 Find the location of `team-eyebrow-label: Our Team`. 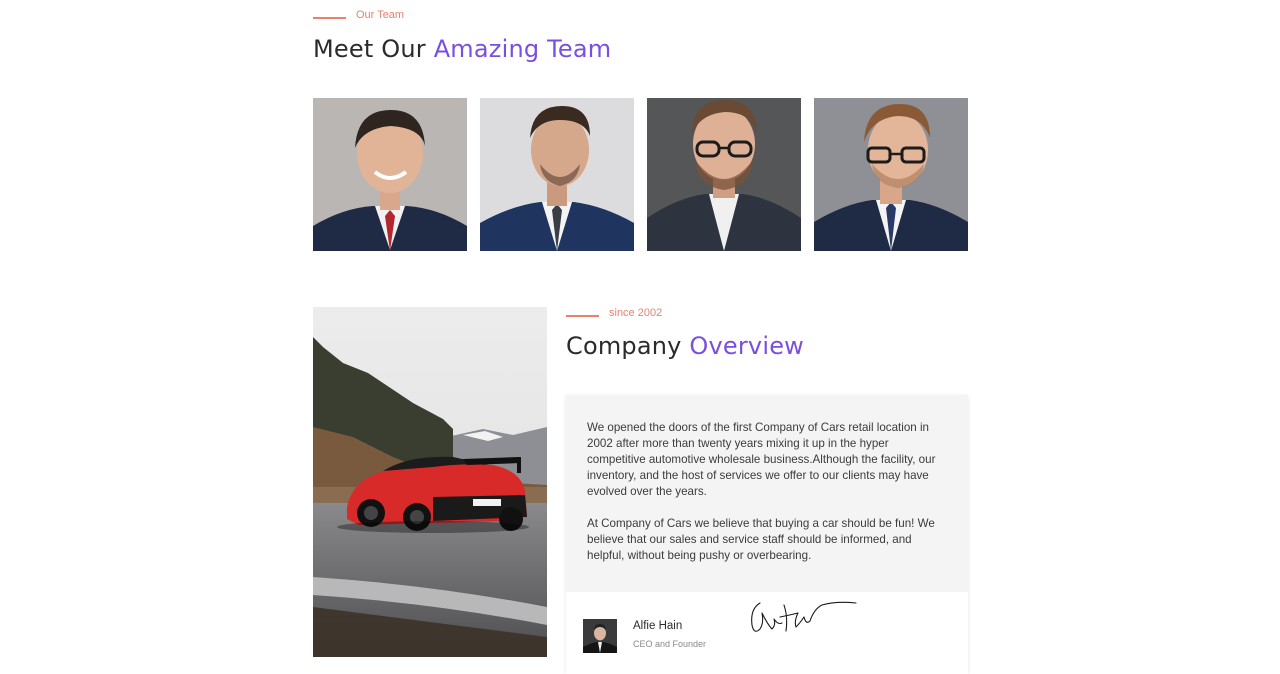

team-eyebrow-label: Our Team is located at coordinates (380, 15).